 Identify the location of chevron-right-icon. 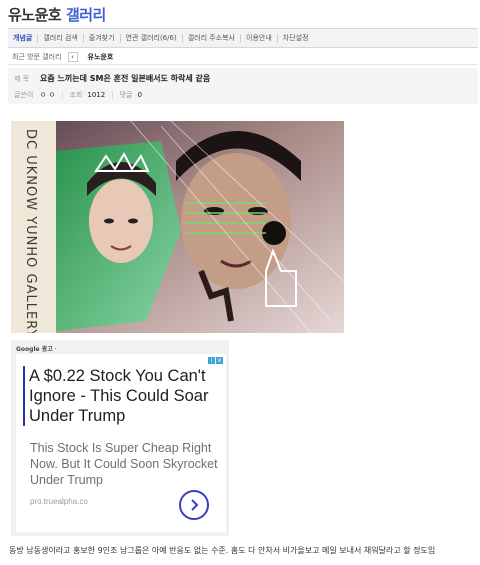
(195, 505).